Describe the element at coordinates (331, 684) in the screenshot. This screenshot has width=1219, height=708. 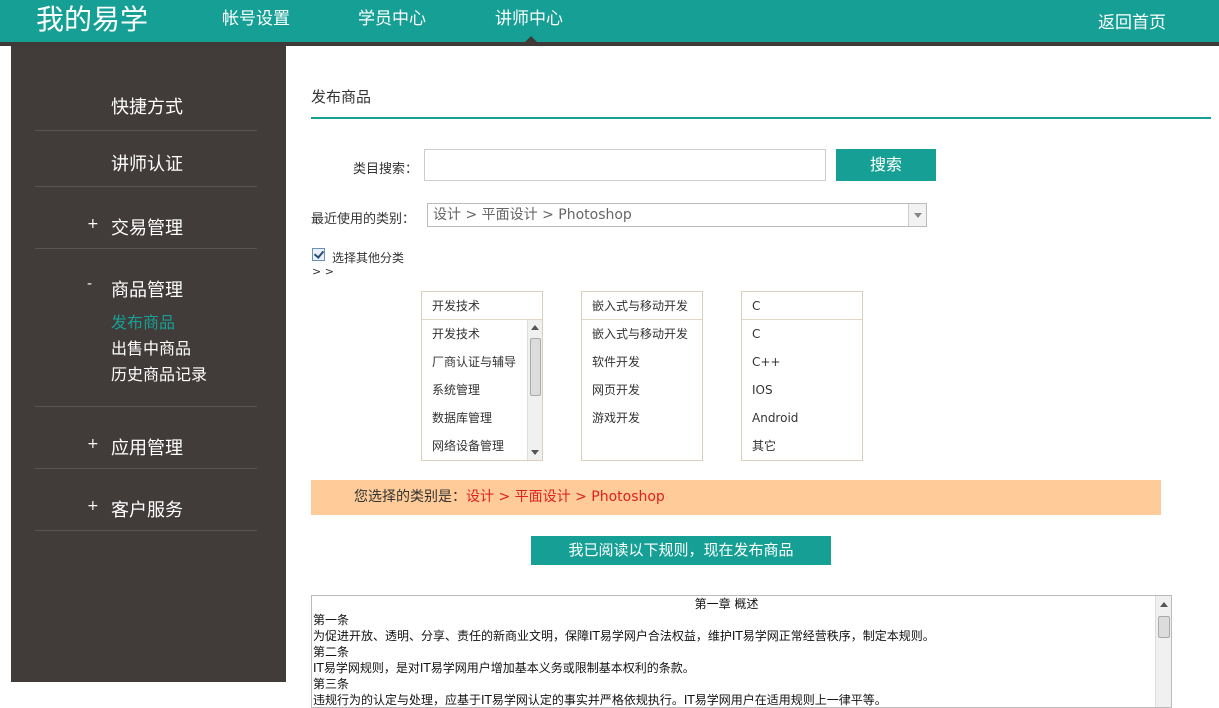
I see `rules-line: 第三条` at that location.